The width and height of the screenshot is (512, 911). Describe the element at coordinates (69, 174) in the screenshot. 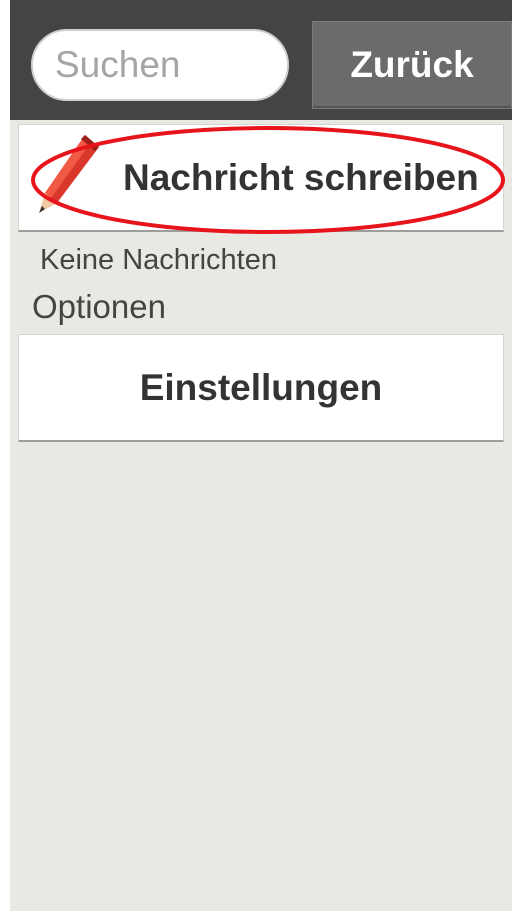

I see `pencil-icon` at that location.